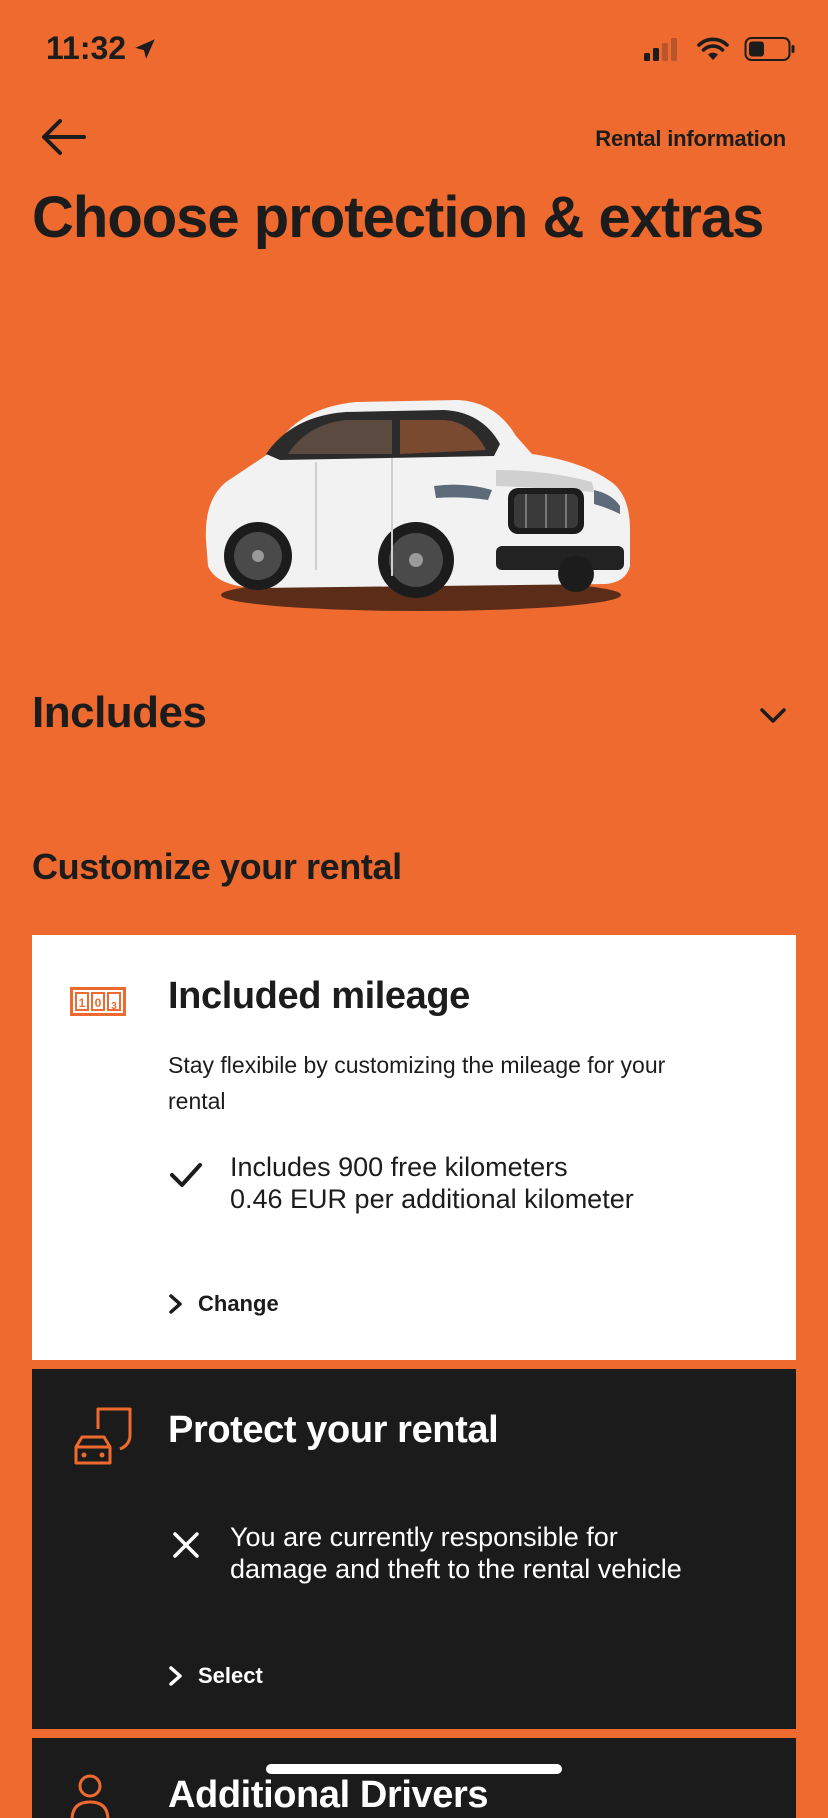  What do you see at coordinates (418, 505) in the screenshot?
I see `car-image` at bounding box center [418, 505].